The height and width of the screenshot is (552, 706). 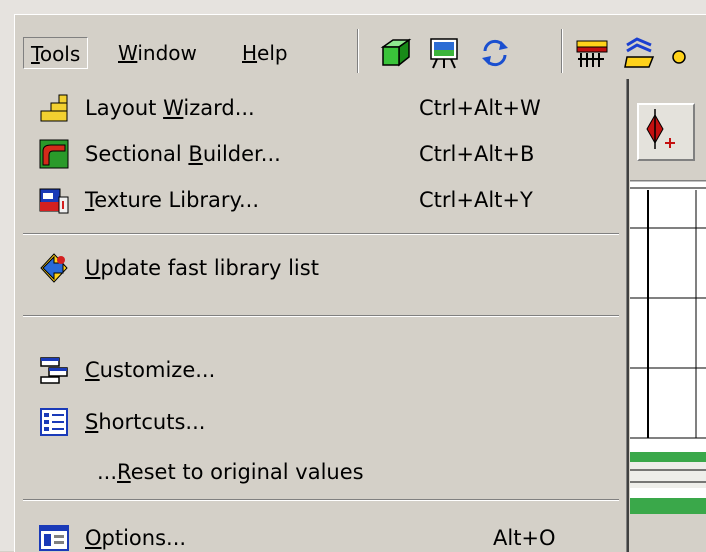 I want to click on menu-item-options: Options... Alt+O, so click(x=315, y=533).